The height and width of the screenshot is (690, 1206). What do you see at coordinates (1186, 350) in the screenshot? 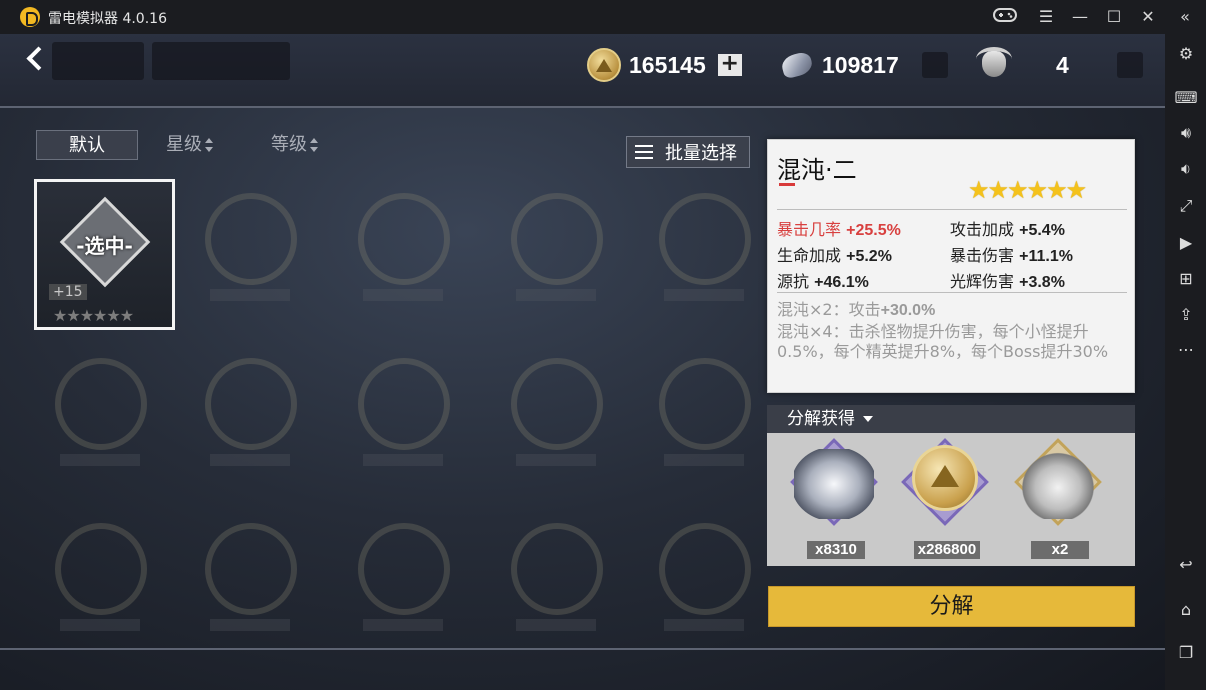
I see `more-icon: ⋯` at bounding box center [1186, 350].